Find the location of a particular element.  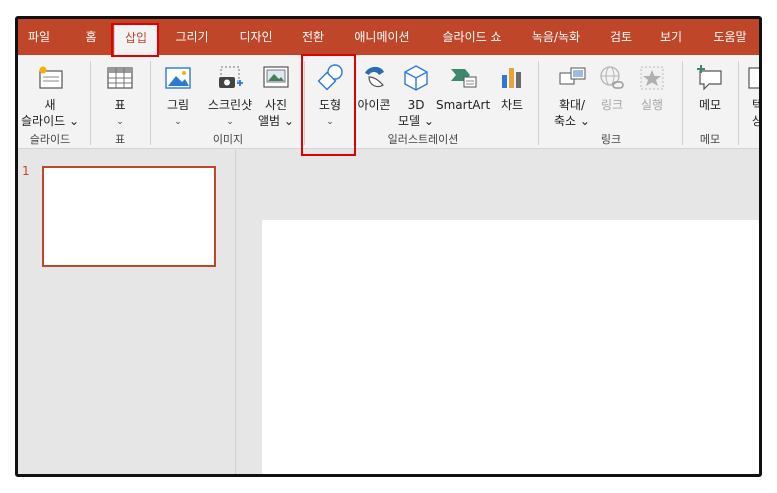

tab-design: 디자인 is located at coordinates (256, 37).